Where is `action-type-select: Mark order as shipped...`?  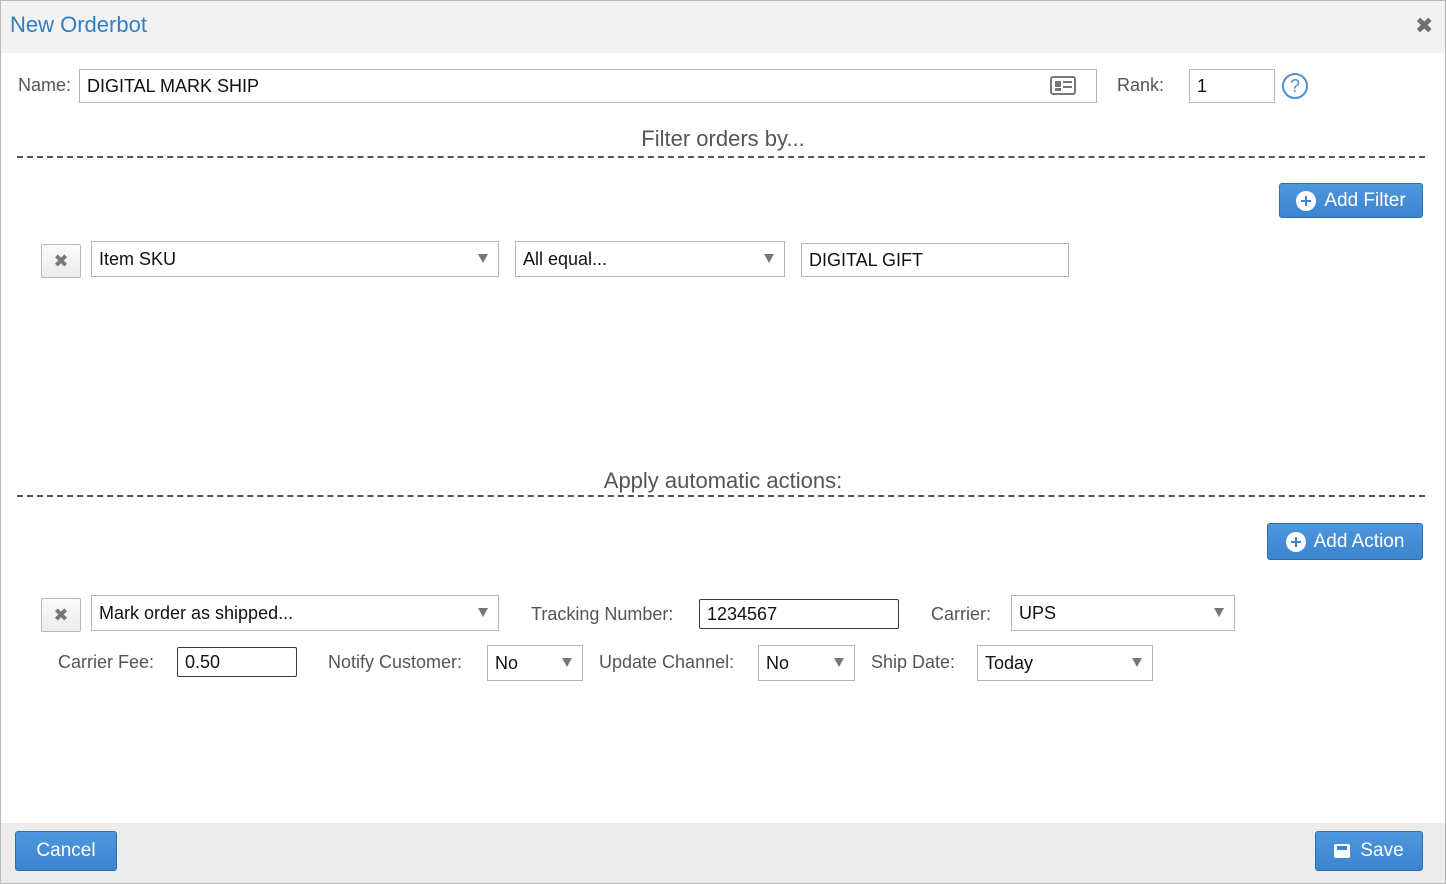
action-type-select: Mark order as shipped... is located at coordinates (295, 613).